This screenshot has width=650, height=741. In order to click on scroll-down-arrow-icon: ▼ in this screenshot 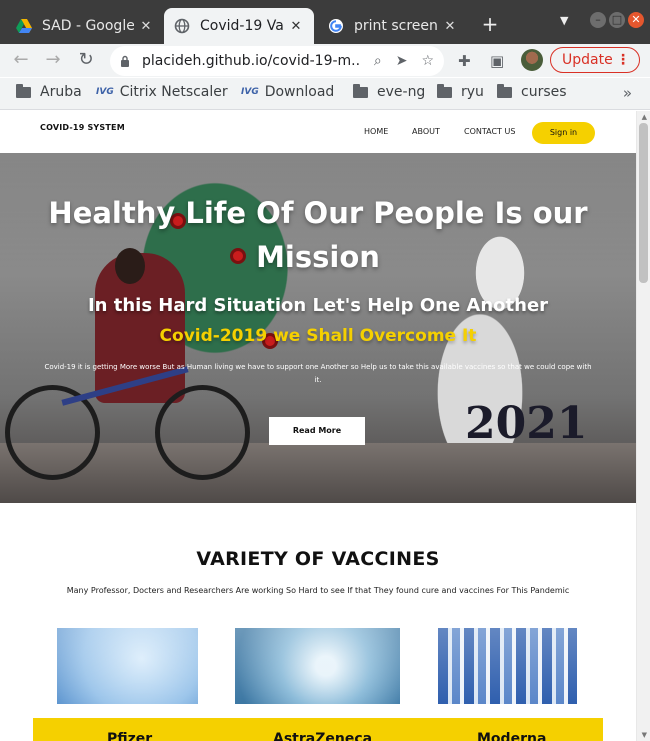, I will do `click(644, 735)`.